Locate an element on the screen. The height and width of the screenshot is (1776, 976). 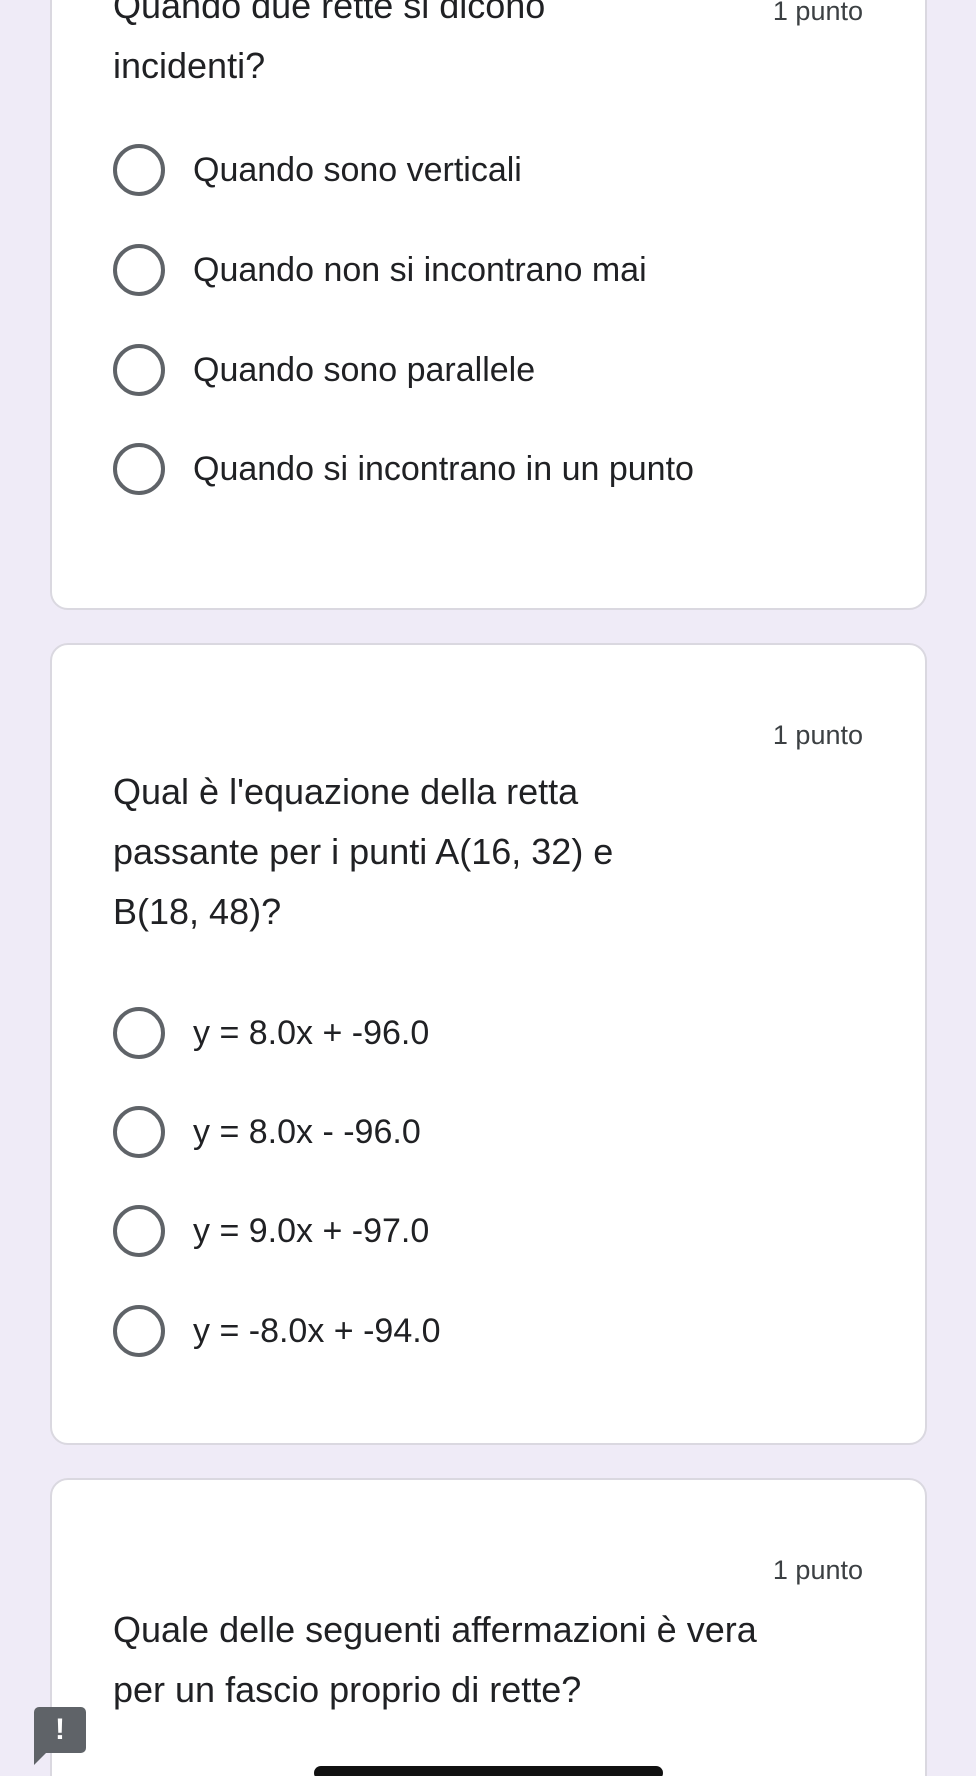
option-2-4: y = -8.0x + -94.0 is located at coordinates (277, 1331).